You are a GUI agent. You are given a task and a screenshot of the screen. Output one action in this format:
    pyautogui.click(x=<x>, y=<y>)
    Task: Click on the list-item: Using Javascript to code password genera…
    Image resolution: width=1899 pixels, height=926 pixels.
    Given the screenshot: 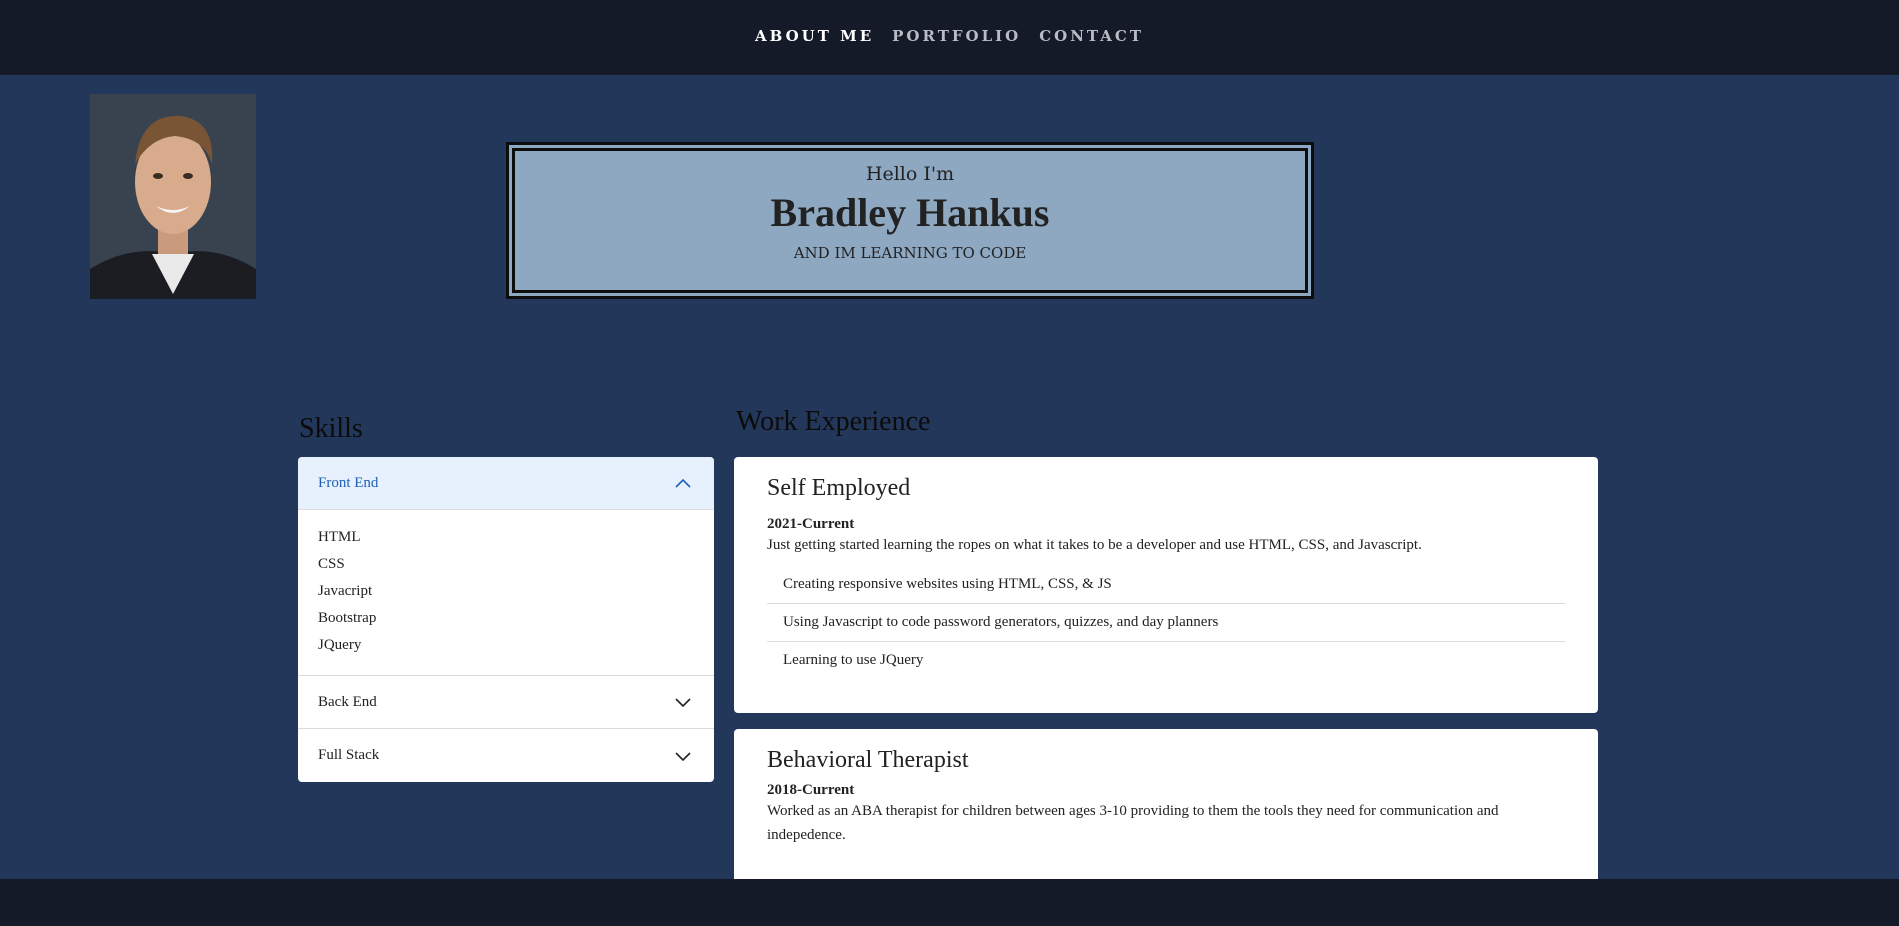 What is the action you would take?
    pyautogui.click(x=1166, y=623)
    